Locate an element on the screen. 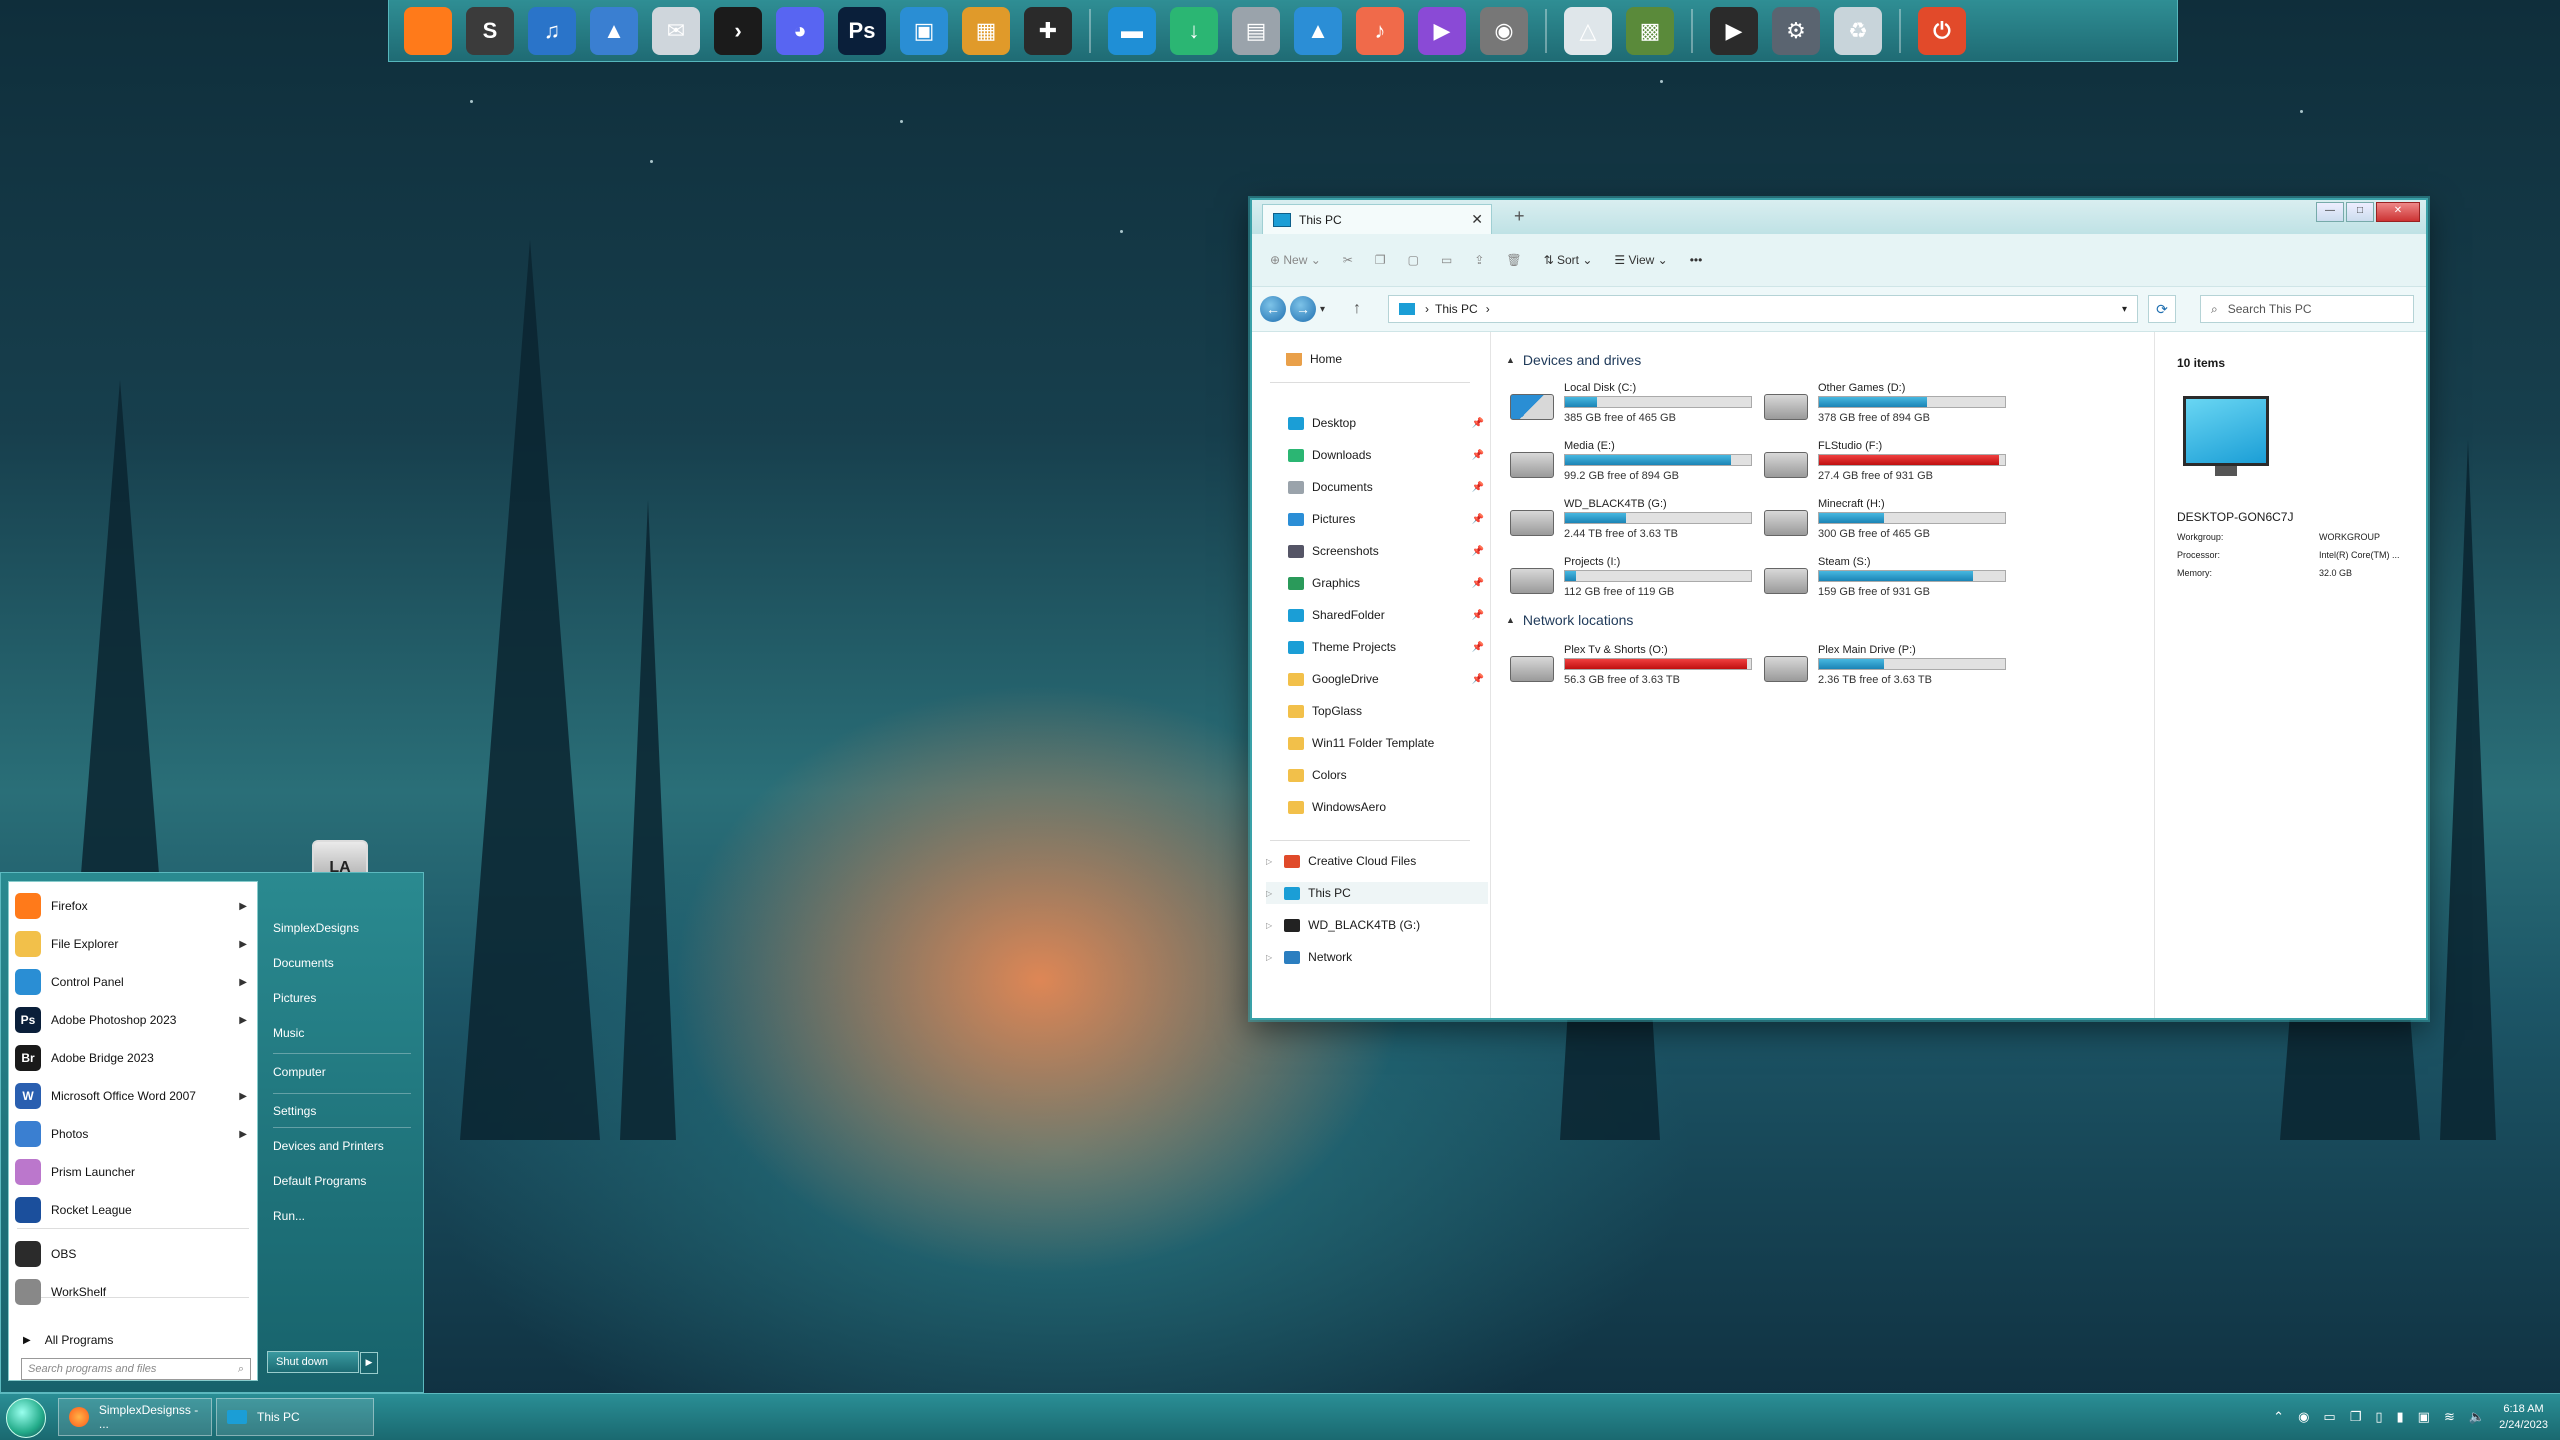  program-photos: Photos ▶ is located at coordinates (133, 1134).